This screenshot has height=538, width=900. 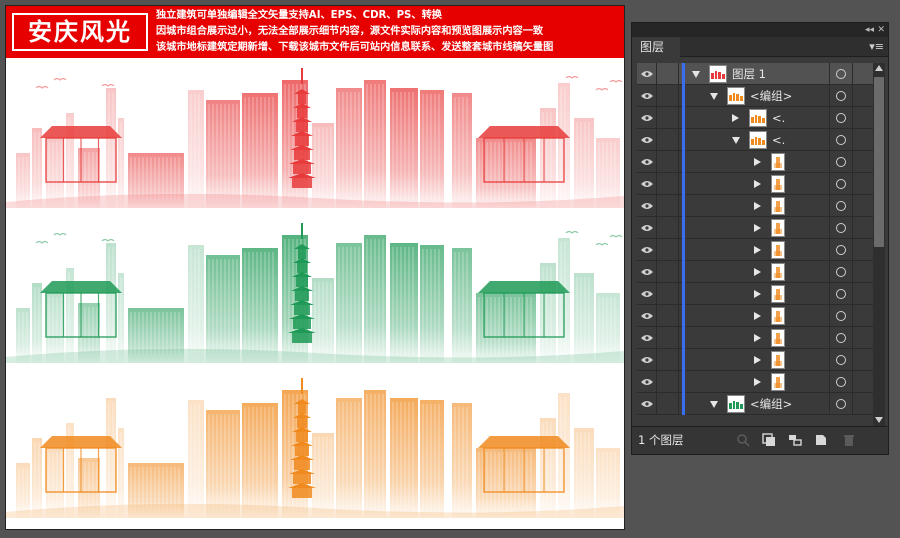 What do you see at coordinates (755, 74) in the screenshot?
I see `layer-row: 图层 1` at bounding box center [755, 74].